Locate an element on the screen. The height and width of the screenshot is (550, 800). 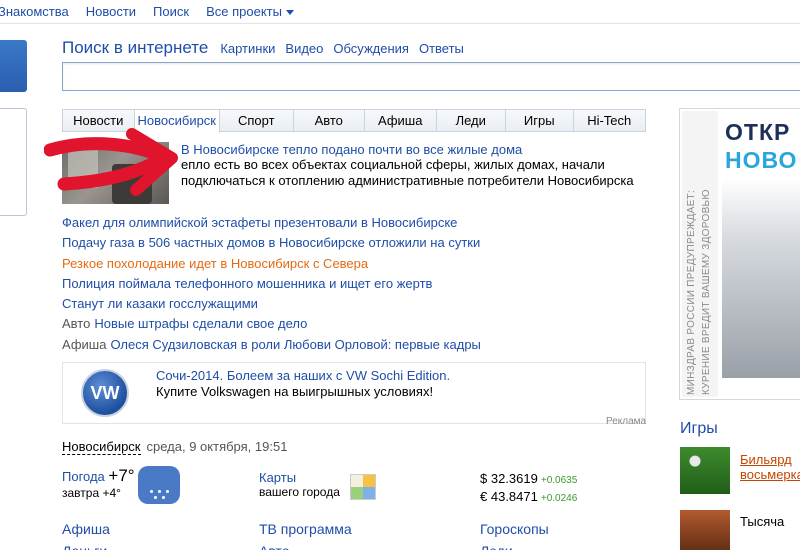
game-thumbnail-billiards is located at coordinates (705, 470).